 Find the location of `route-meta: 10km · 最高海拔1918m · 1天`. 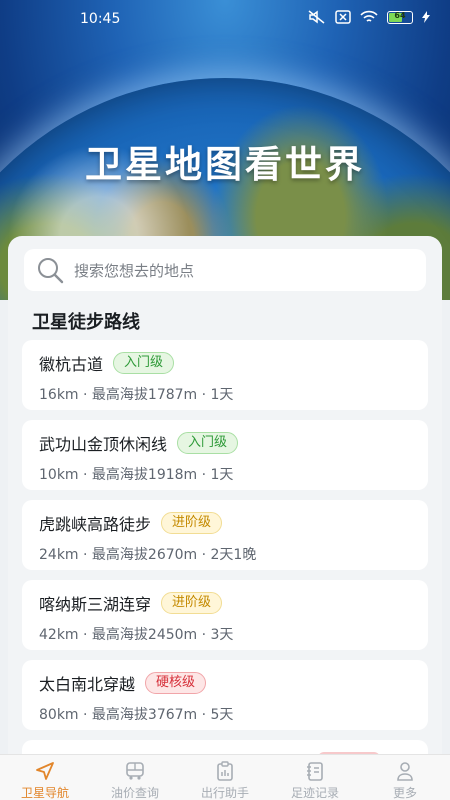

route-meta: 10km · 最高海拔1918m · 1天 is located at coordinates (136, 475).